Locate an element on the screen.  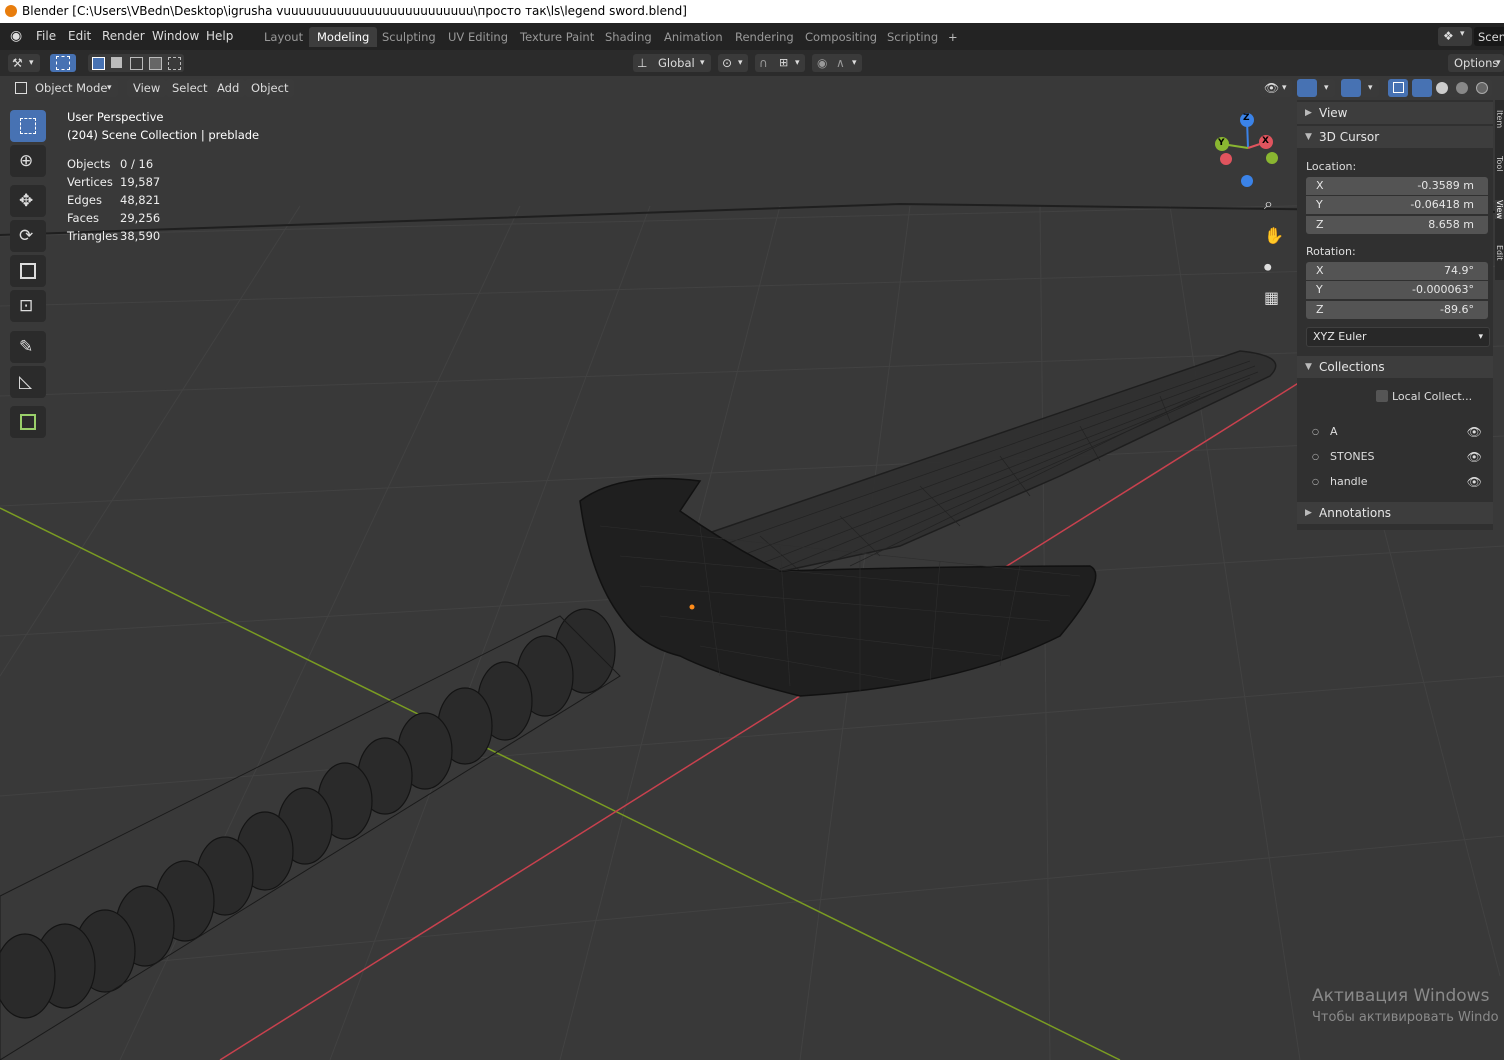
rendered-shading-icon is located at coordinates (1482, 88).